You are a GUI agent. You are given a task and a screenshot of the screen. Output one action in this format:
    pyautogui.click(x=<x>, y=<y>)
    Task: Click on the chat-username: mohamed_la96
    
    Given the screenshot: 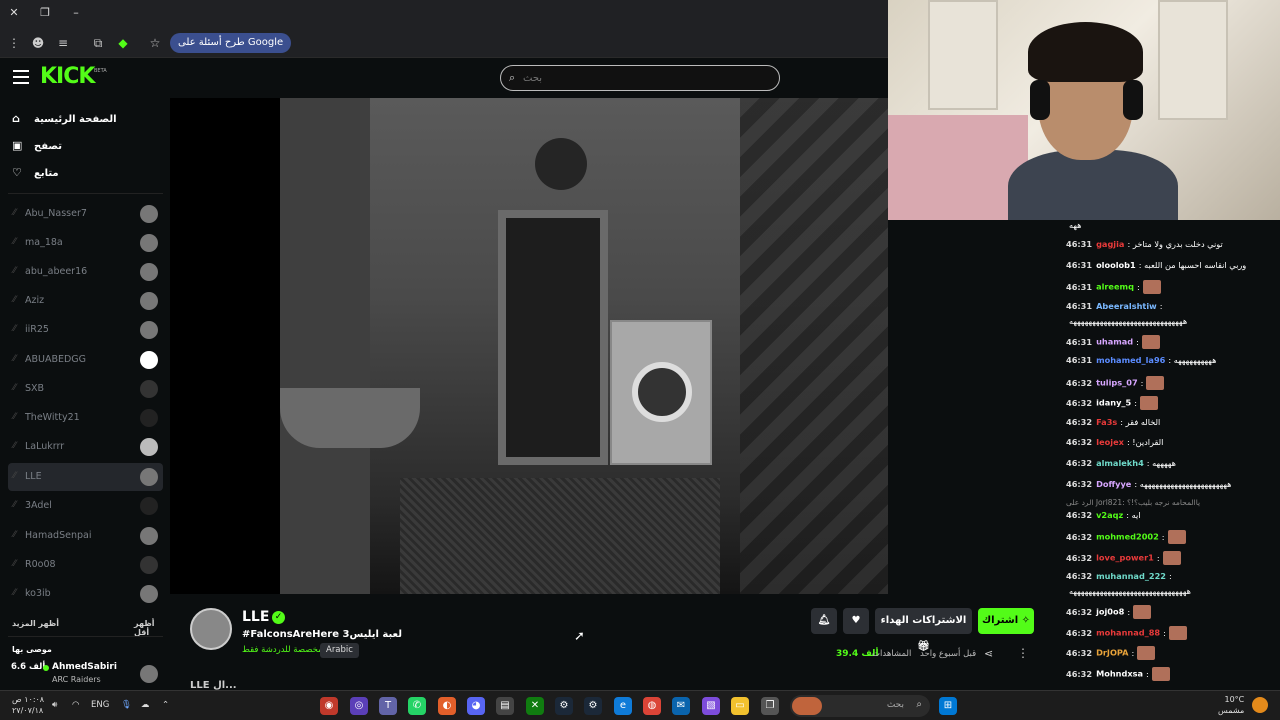 What is the action you would take?
    pyautogui.click(x=1130, y=360)
    